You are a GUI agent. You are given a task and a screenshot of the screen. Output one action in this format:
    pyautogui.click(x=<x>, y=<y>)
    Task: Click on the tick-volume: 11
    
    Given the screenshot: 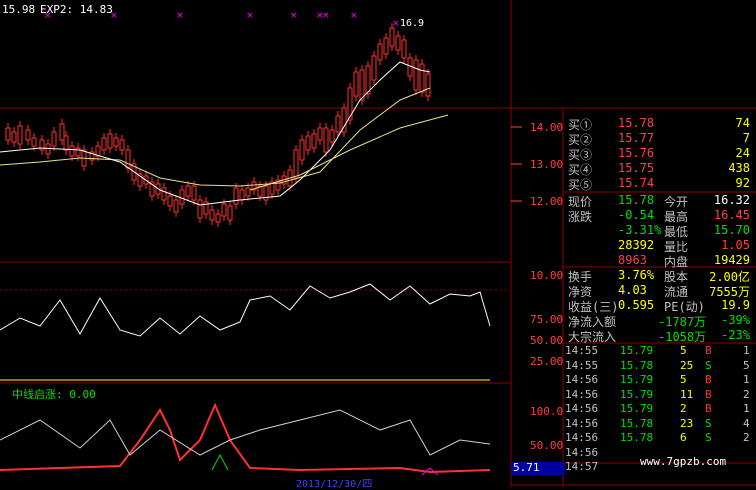 What is the action you would take?
    pyautogui.click(x=687, y=394)
    